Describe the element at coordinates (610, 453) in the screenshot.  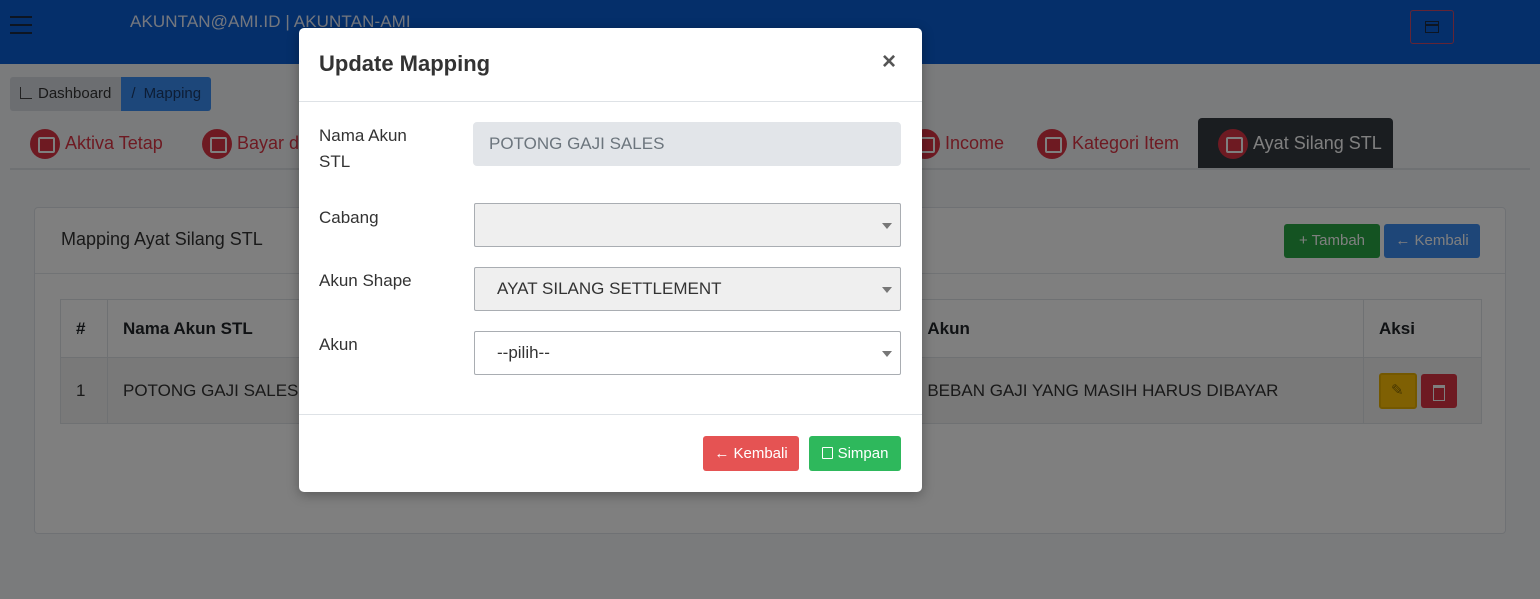
I see `modal-footer: ← Kembali Simpan` at that location.